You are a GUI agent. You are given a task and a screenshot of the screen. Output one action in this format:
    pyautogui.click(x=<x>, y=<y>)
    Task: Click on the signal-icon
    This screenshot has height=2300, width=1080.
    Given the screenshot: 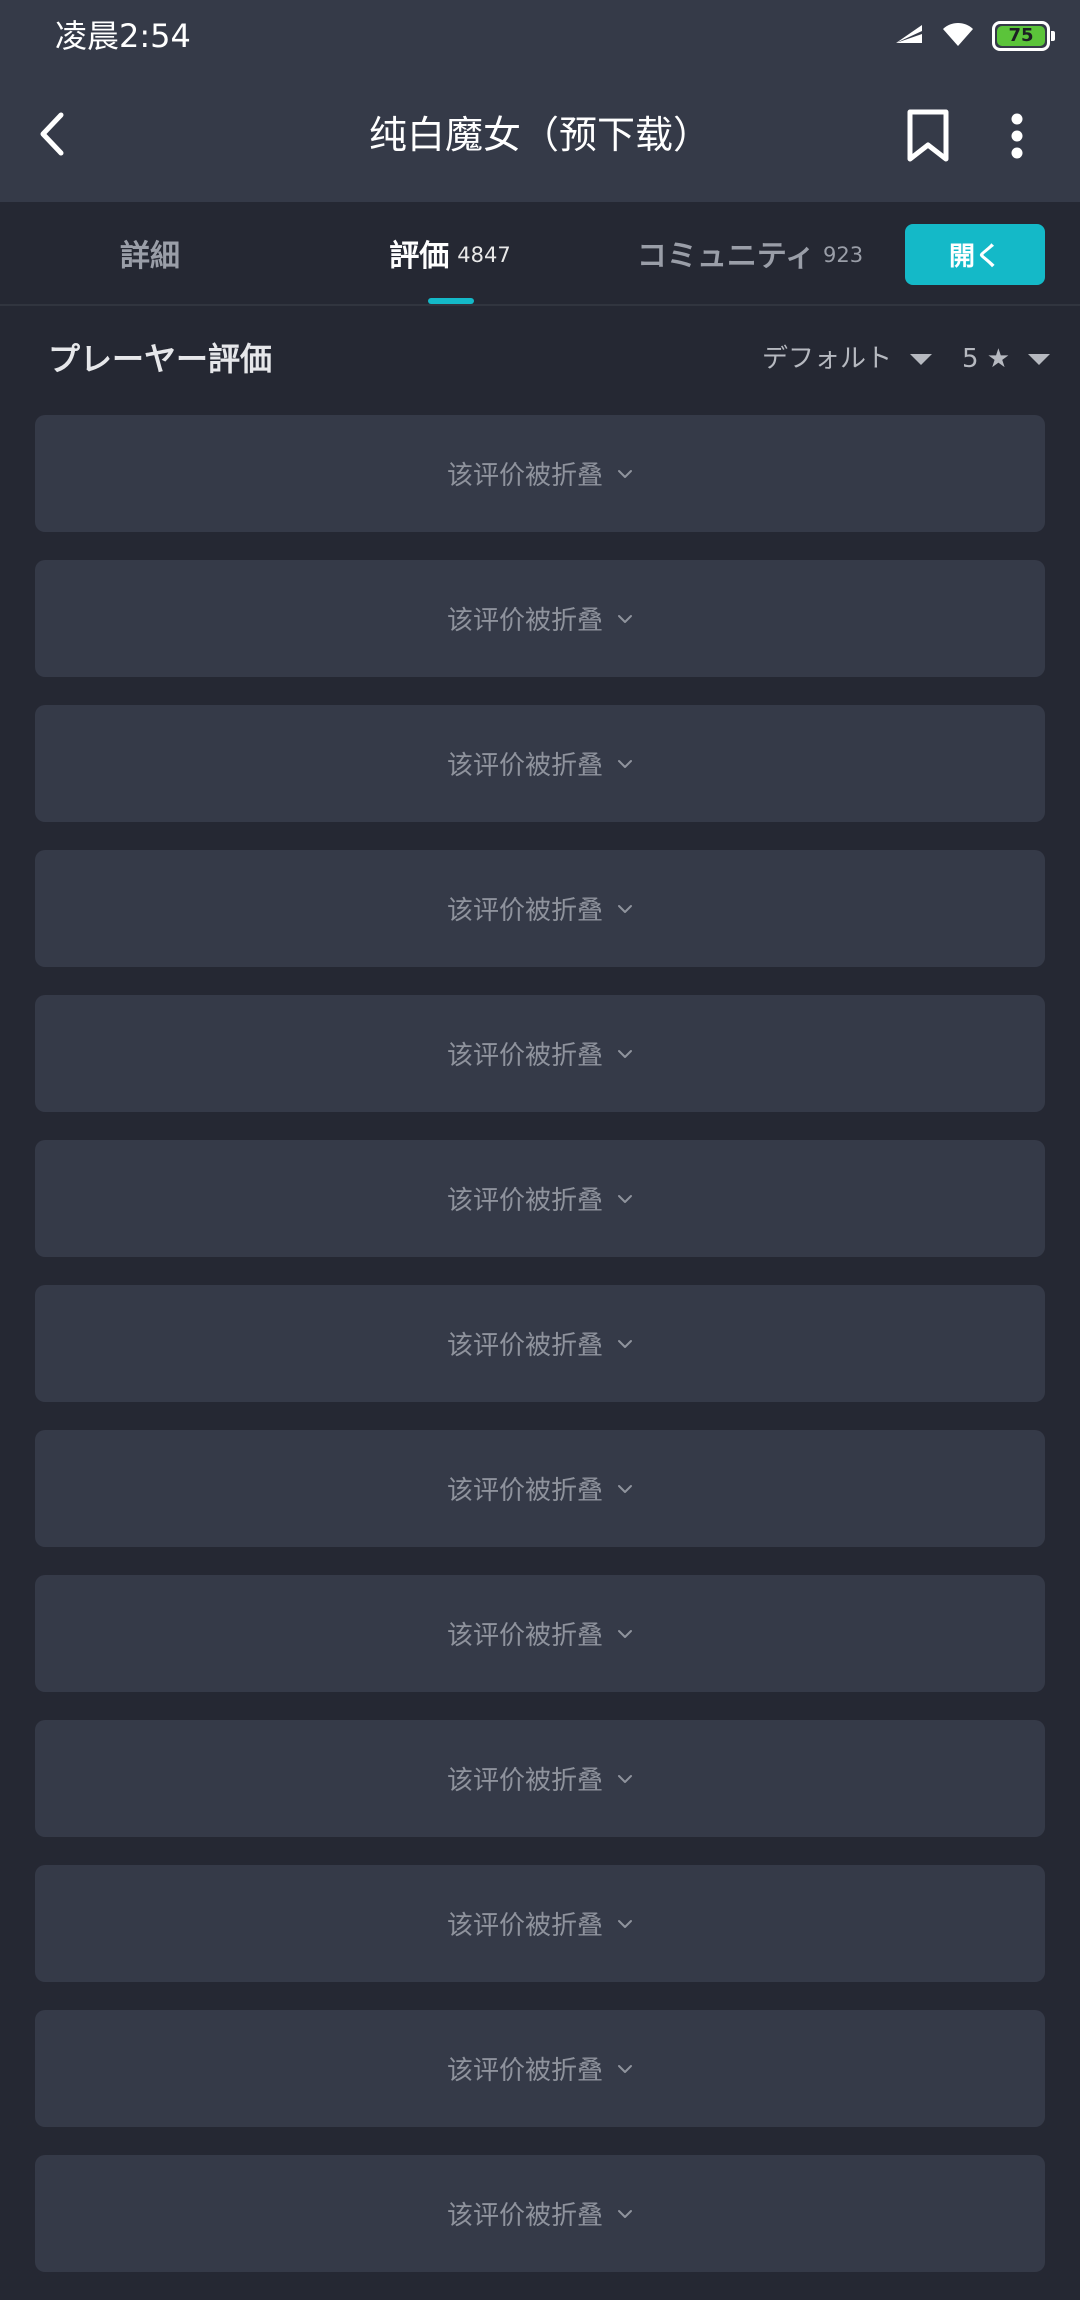 What is the action you would take?
    pyautogui.click(x=909, y=36)
    